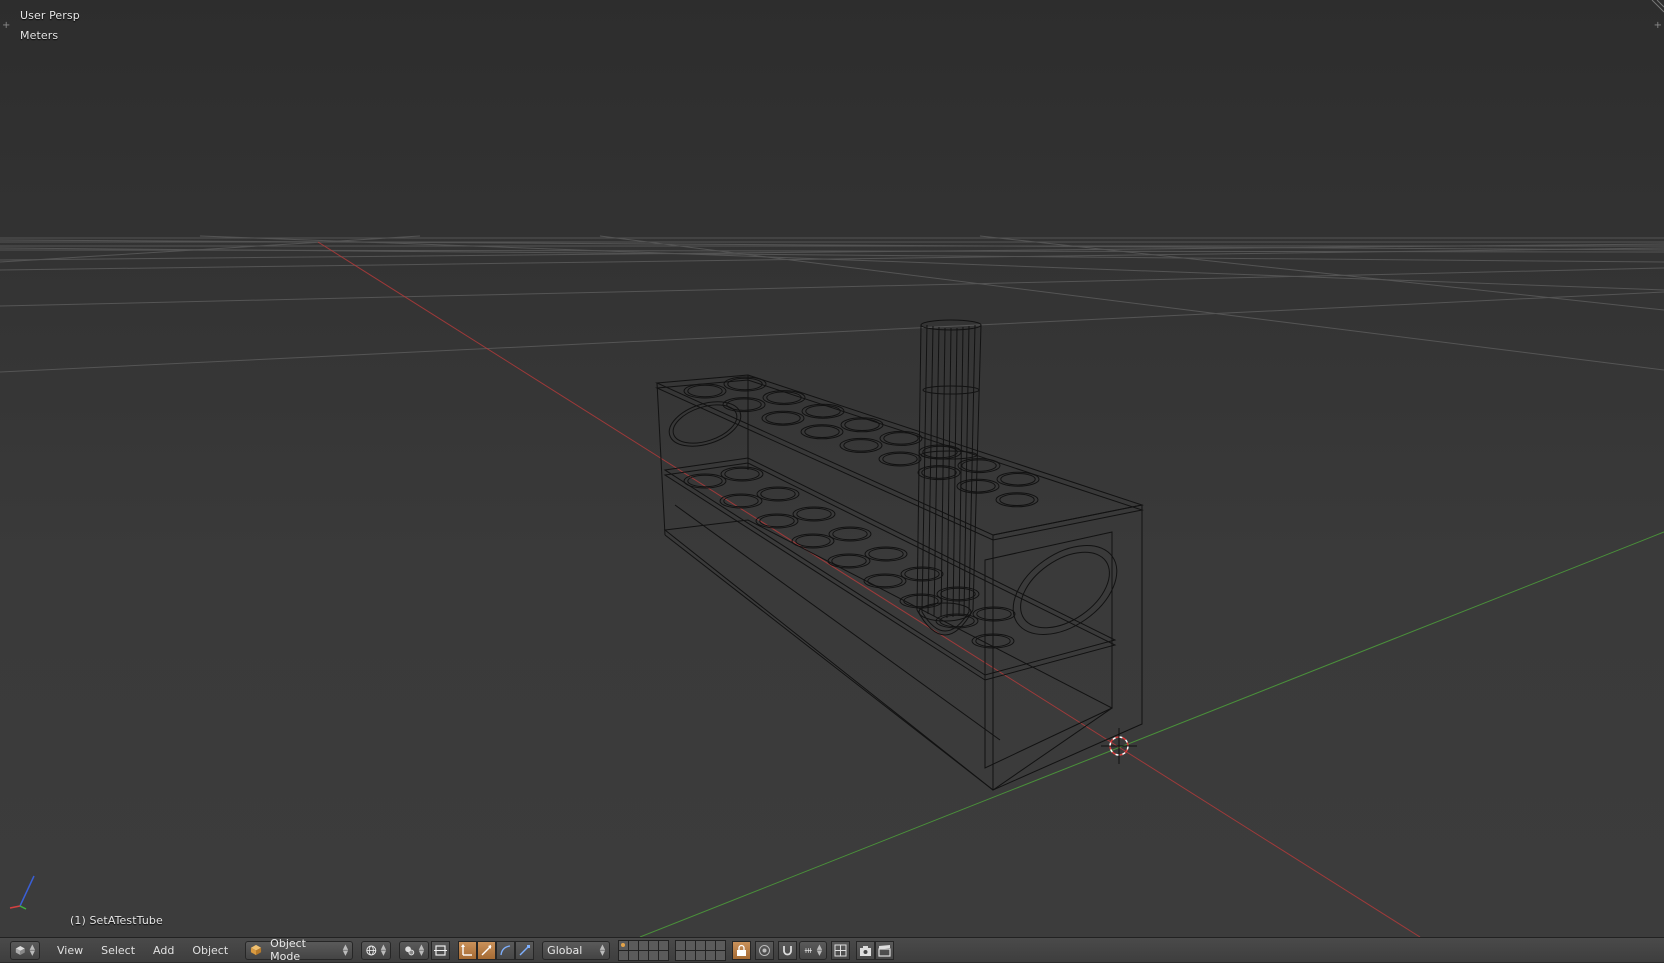  What do you see at coordinates (116, 920) in the screenshot?
I see `active-object-label: (1) SetATestTube` at bounding box center [116, 920].